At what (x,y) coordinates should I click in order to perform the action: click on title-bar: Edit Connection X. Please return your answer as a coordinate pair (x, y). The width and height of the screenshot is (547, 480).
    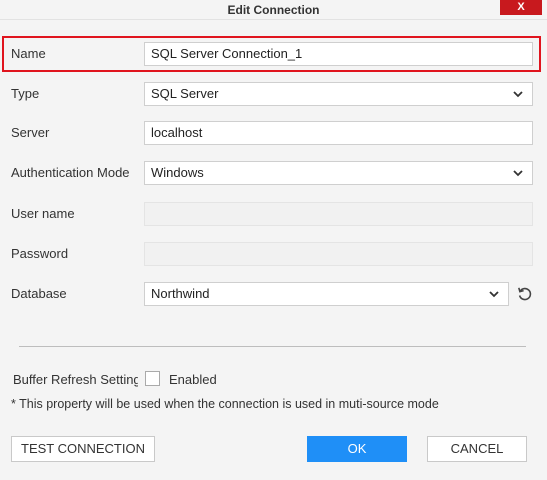
    Looking at the image, I should click on (273, 10).